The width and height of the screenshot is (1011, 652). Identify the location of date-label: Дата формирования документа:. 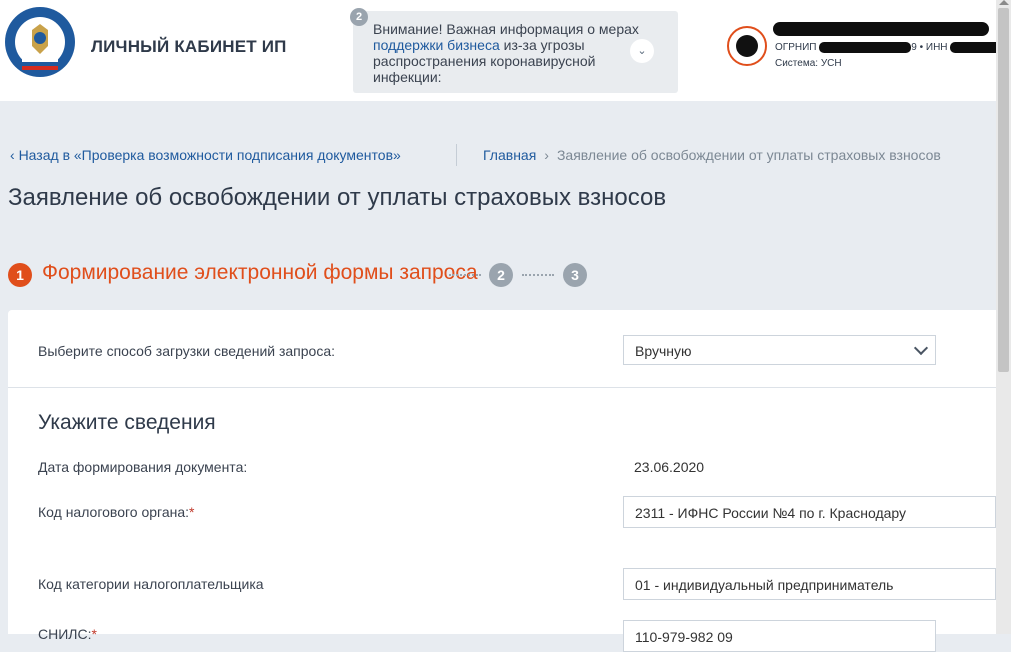
(143, 467).